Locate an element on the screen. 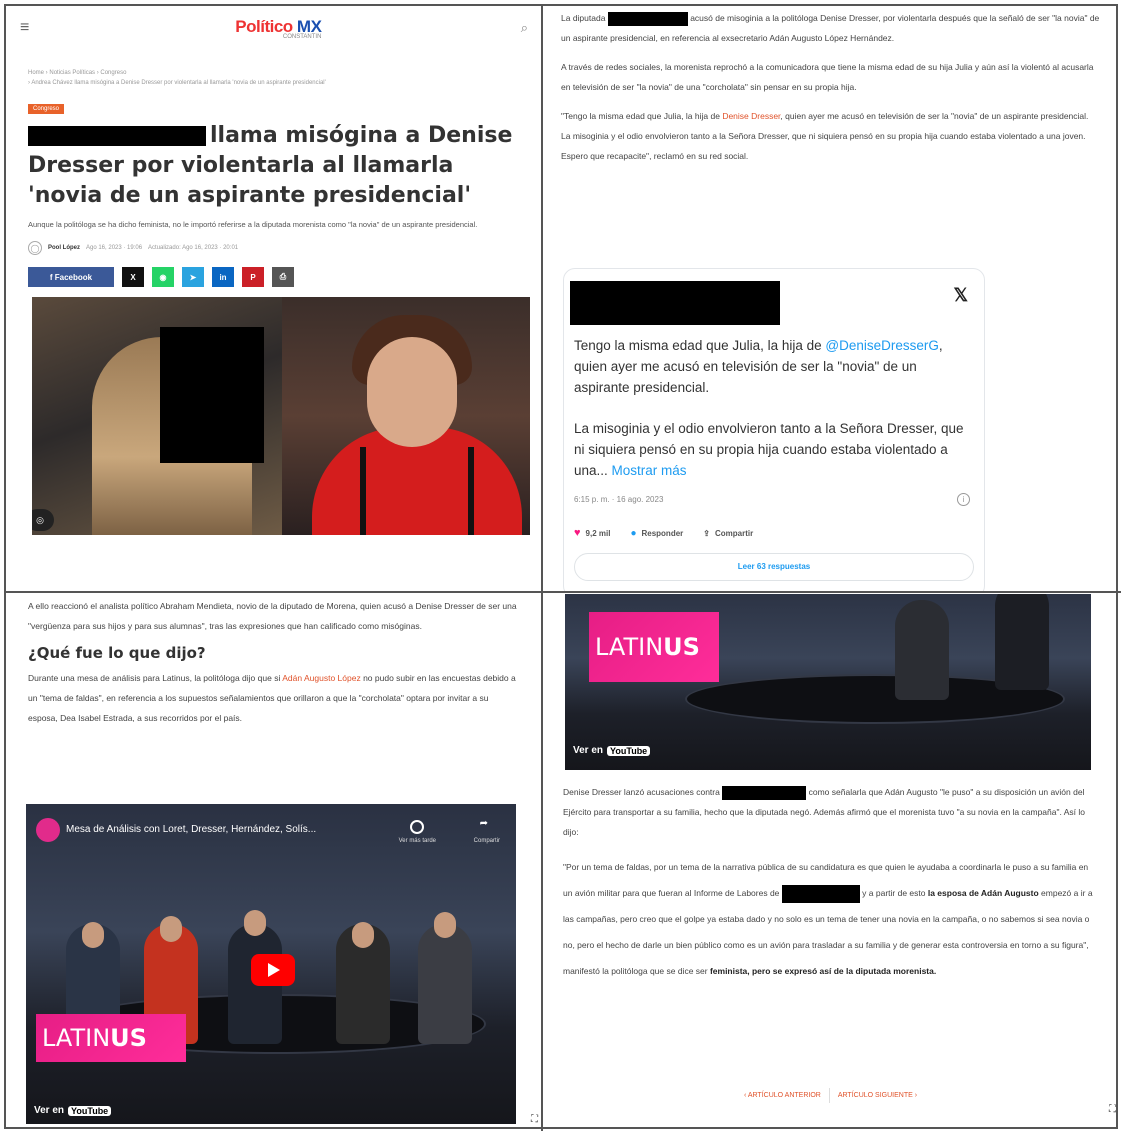 Image resolution: width=1121 pixels, height=1131 pixels. like-button: ♥ 9,2 mil is located at coordinates (592, 533).